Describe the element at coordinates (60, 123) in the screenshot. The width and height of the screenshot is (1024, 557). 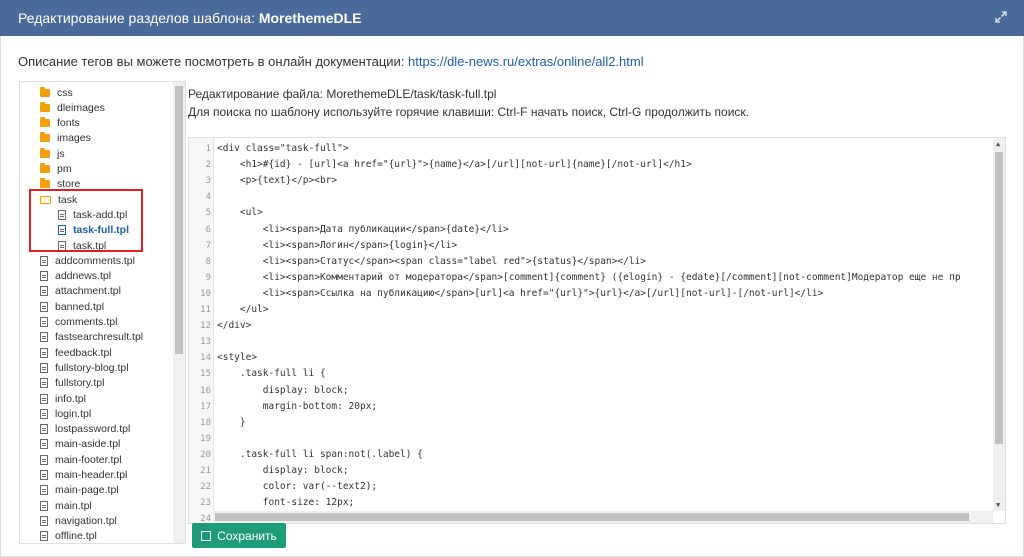
I see `tree-item: fonts` at that location.